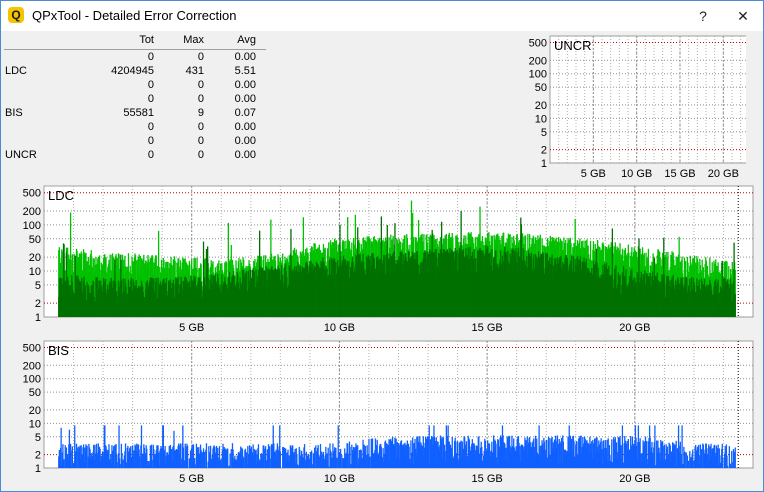 This screenshot has width=764, height=492. Describe the element at coordinates (703, 16) in the screenshot. I see `help-button: ?` at that location.